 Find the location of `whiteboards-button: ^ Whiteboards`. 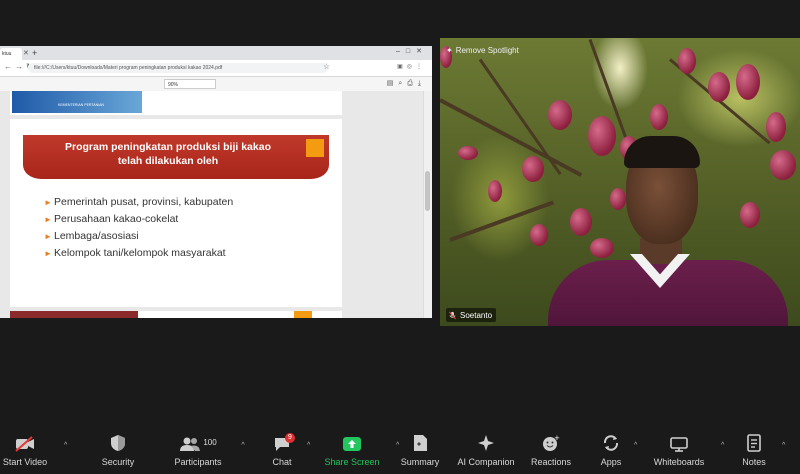

whiteboards-button: ^ Whiteboards is located at coordinates (688, 451).